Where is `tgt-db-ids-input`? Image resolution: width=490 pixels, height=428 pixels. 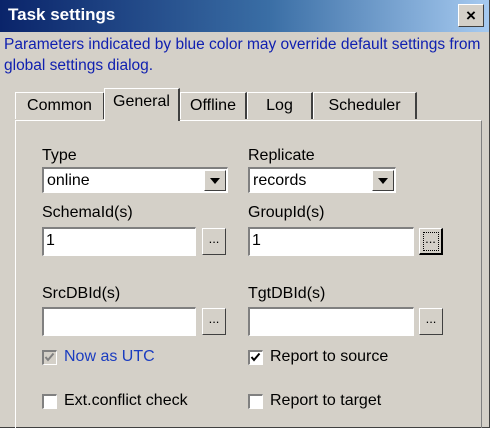 tgt-db-ids-input is located at coordinates (331, 321).